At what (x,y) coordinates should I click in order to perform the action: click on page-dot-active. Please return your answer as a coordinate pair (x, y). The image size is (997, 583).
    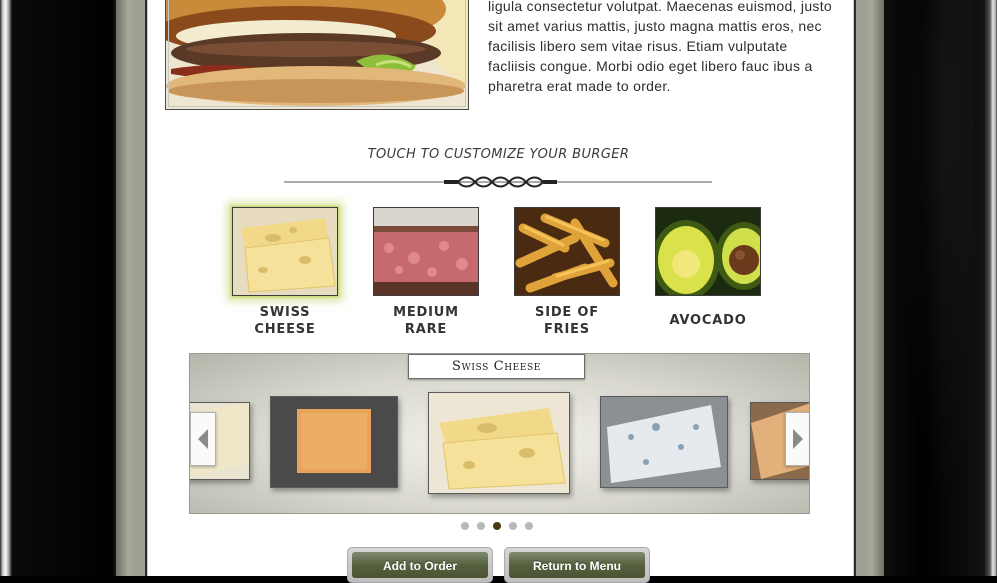
    Looking at the image, I should click on (497, 526).